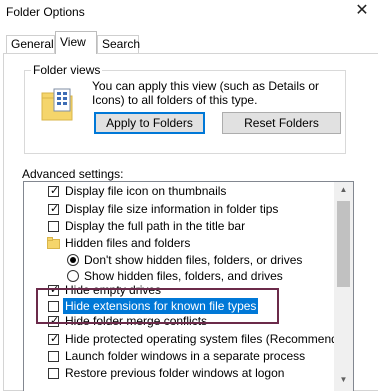  I want to click on list-item-label: Display file icon on thumbnails, so click(146, 191).